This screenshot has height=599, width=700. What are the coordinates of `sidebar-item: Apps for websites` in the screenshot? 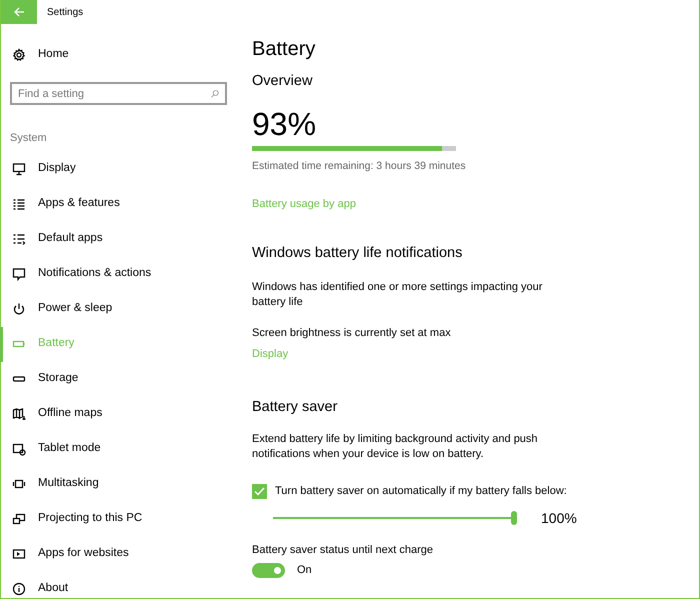 It's located at (120, 554).